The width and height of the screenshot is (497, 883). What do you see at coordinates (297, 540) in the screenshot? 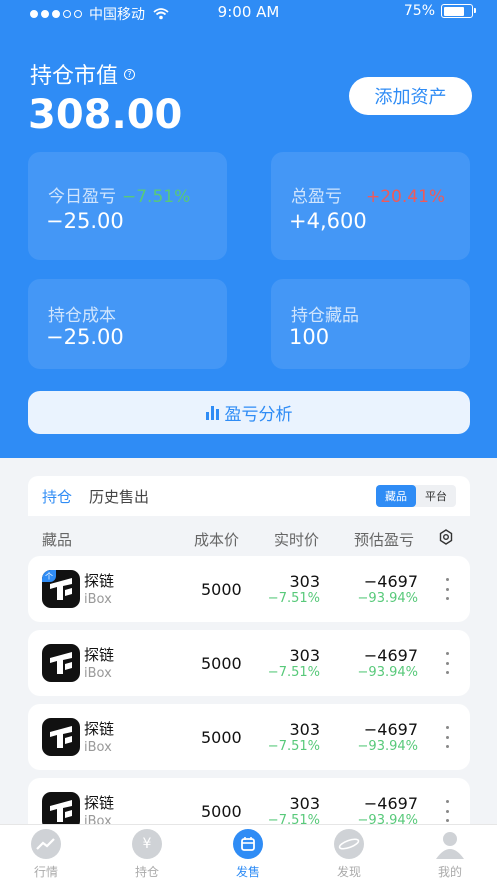
I see `col-price: 实时价` at bounding box center [297, 540].